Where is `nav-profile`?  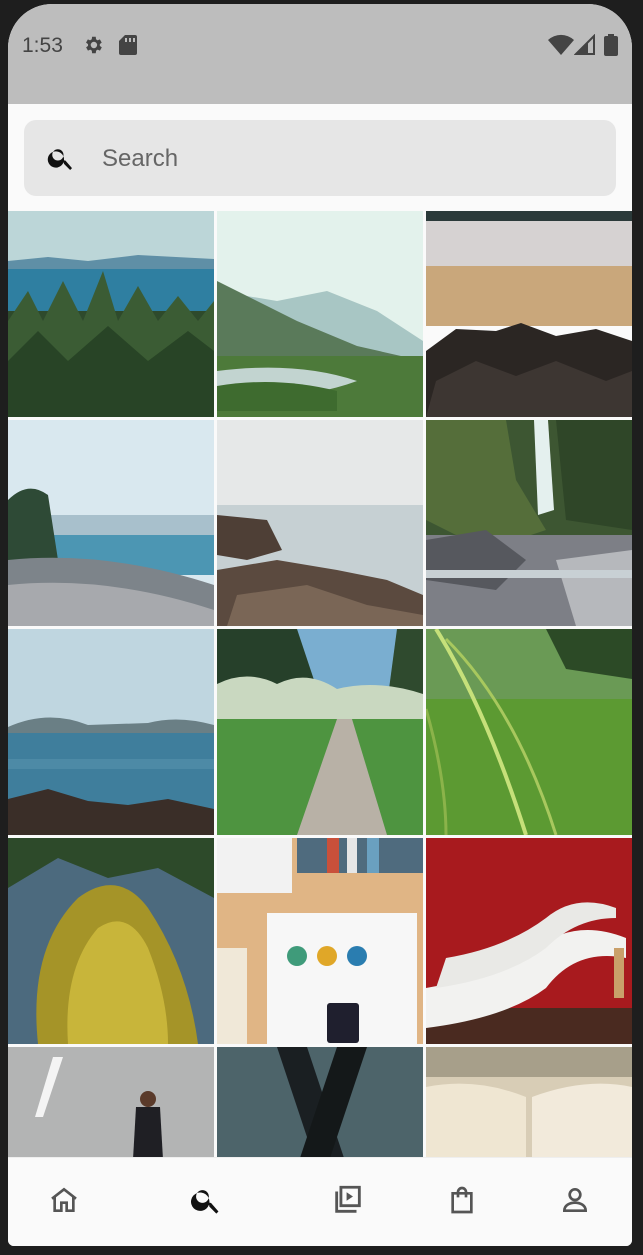
nav-profile is located at coordinates (575, 1202).